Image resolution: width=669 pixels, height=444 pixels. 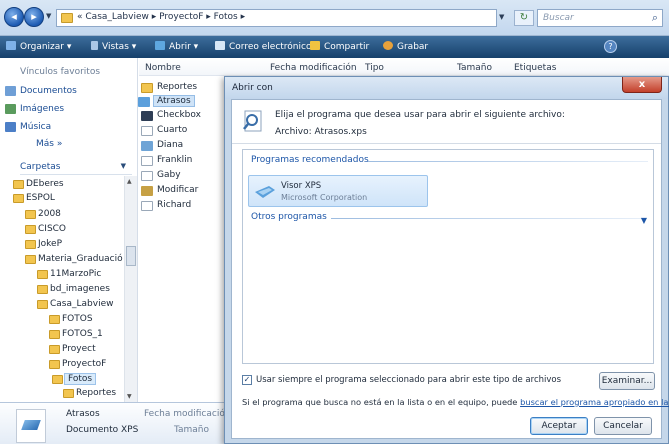 What do you see at coordinates (187, 414) in the screenshot?
I see `details-date-label: Fecha modificación` at bounding box center [187, 414].